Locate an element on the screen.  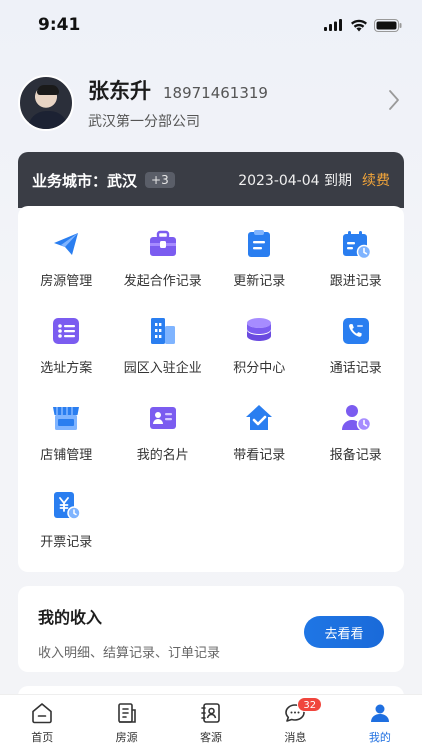
menu-item-label: 发起合作记录 is located at coordinates (162, 281).